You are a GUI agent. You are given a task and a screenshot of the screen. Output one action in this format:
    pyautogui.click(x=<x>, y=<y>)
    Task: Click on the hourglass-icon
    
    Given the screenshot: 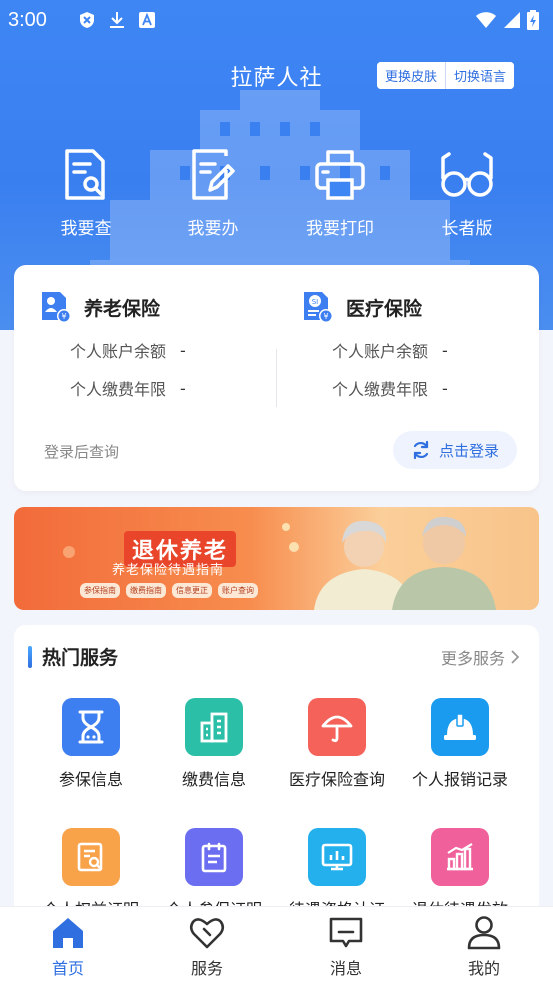 What is the action you would take?
    pyautogui.click(x=91, y=727)
    